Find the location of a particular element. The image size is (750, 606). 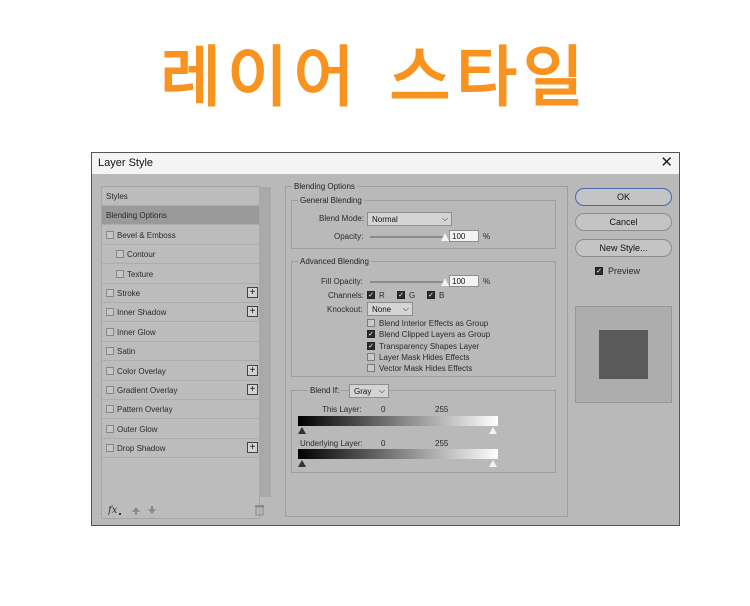

cancel-button: Cancel is located at coordinates (623, 222).